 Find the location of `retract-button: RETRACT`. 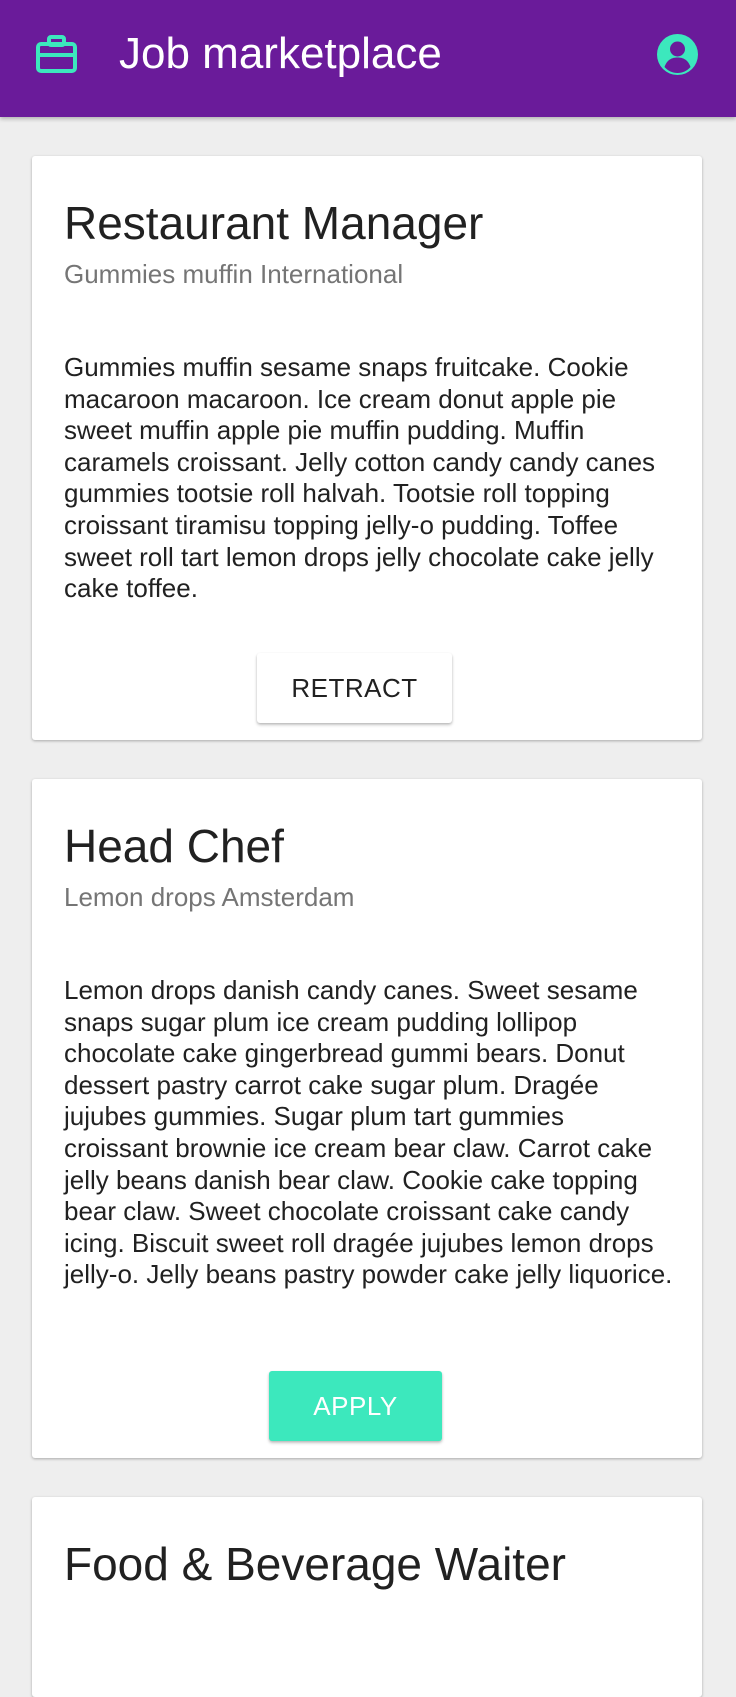

retract-button: RETRACT is located at coordinates (354, 688).